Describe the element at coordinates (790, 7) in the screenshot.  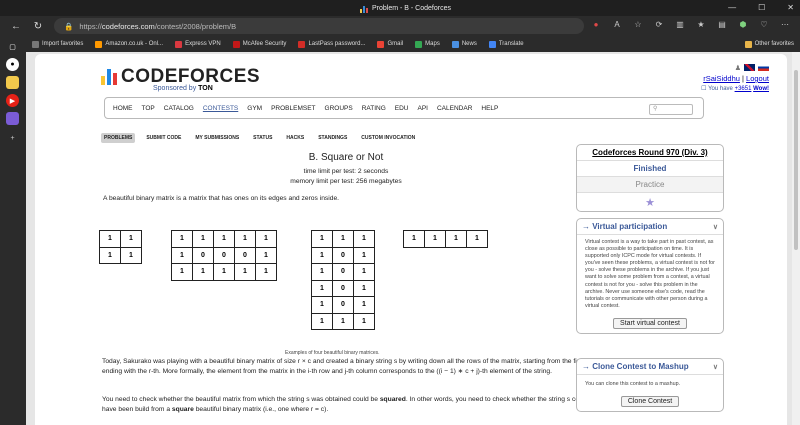
I see `close-icon: ✕` at that location.